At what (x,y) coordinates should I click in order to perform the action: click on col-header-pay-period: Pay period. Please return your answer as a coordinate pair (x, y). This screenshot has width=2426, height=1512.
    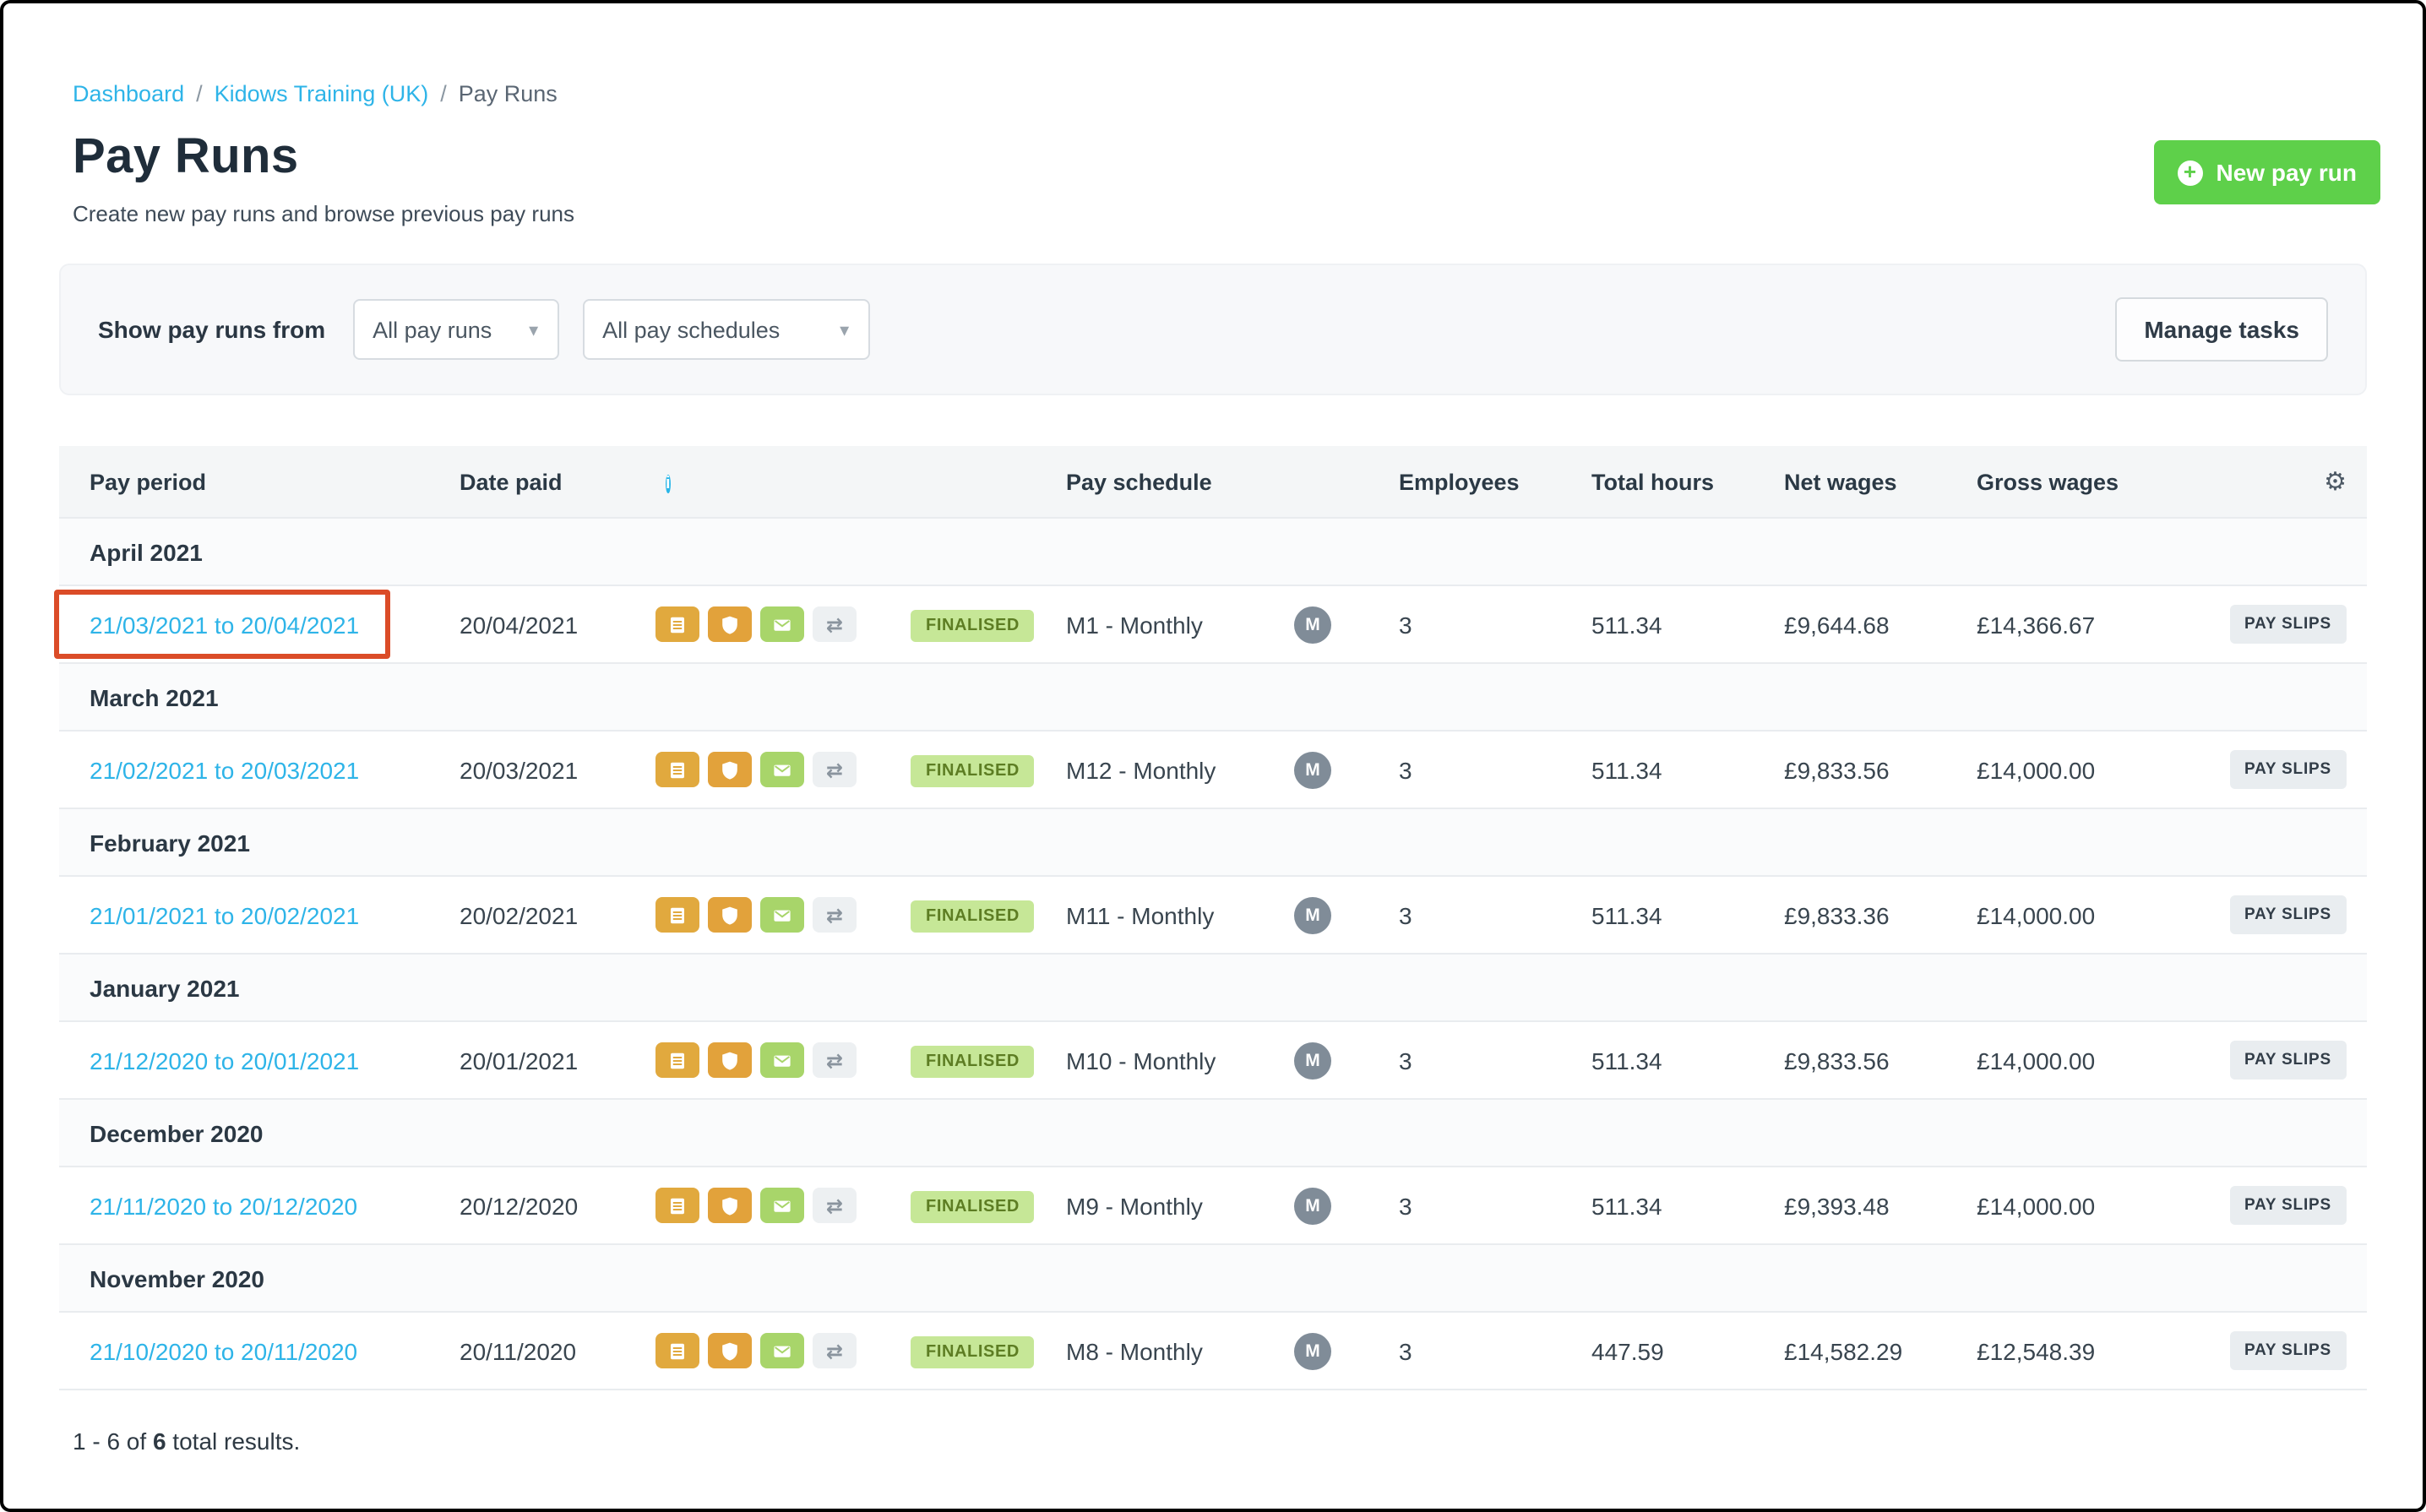
    Looking at the image, I should click on (148, 481).